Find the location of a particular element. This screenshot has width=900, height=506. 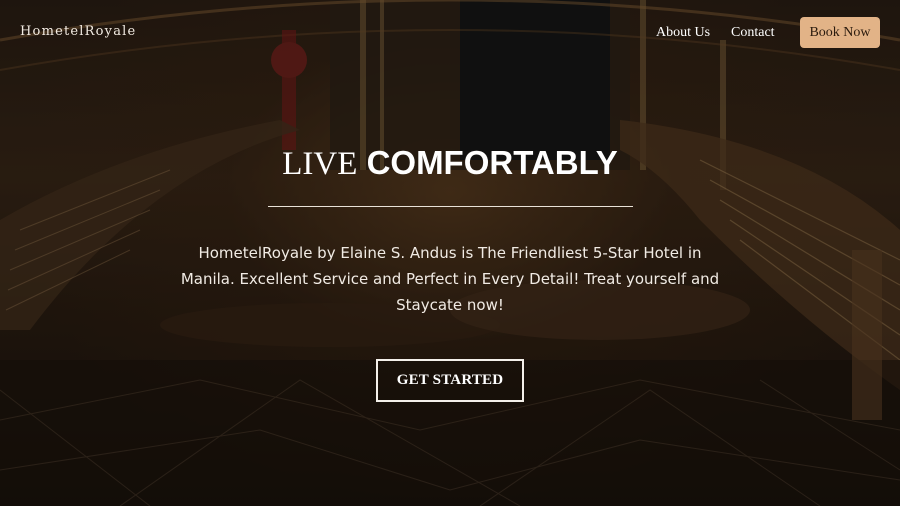

hero-title: LIVE COMFORTABLY is located at coordinates (450, 163).